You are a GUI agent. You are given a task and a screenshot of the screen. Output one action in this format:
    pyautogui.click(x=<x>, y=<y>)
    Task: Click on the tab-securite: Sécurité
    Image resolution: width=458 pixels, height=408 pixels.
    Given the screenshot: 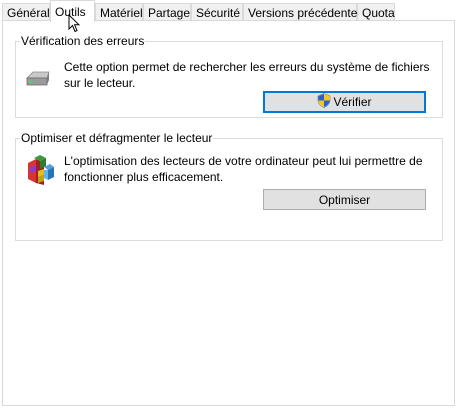 What is the action you would take?
    pyautogui.click(x=217, y=12)
    